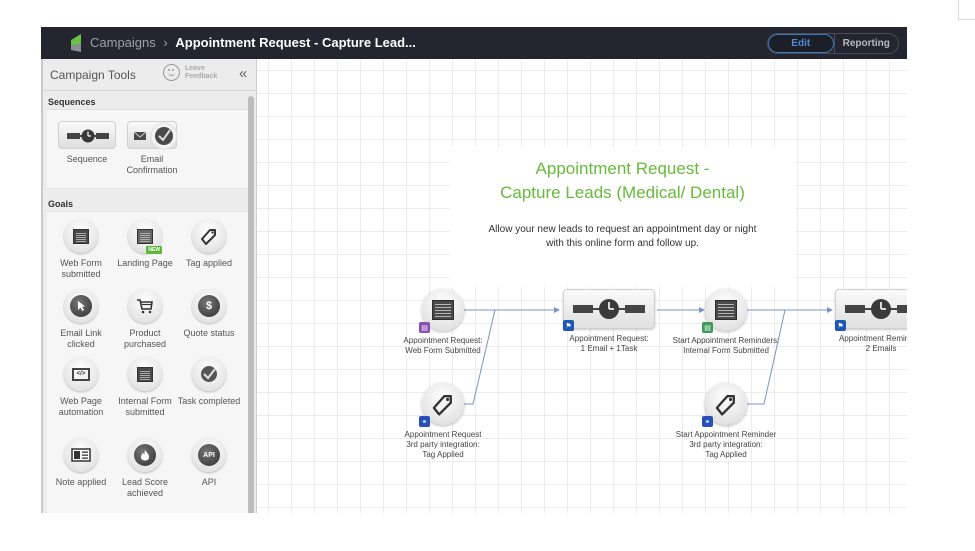  Describe the element at coordinates (152, 164) in the screenshot. I see `tool-label: Email Confirmation` at that location.